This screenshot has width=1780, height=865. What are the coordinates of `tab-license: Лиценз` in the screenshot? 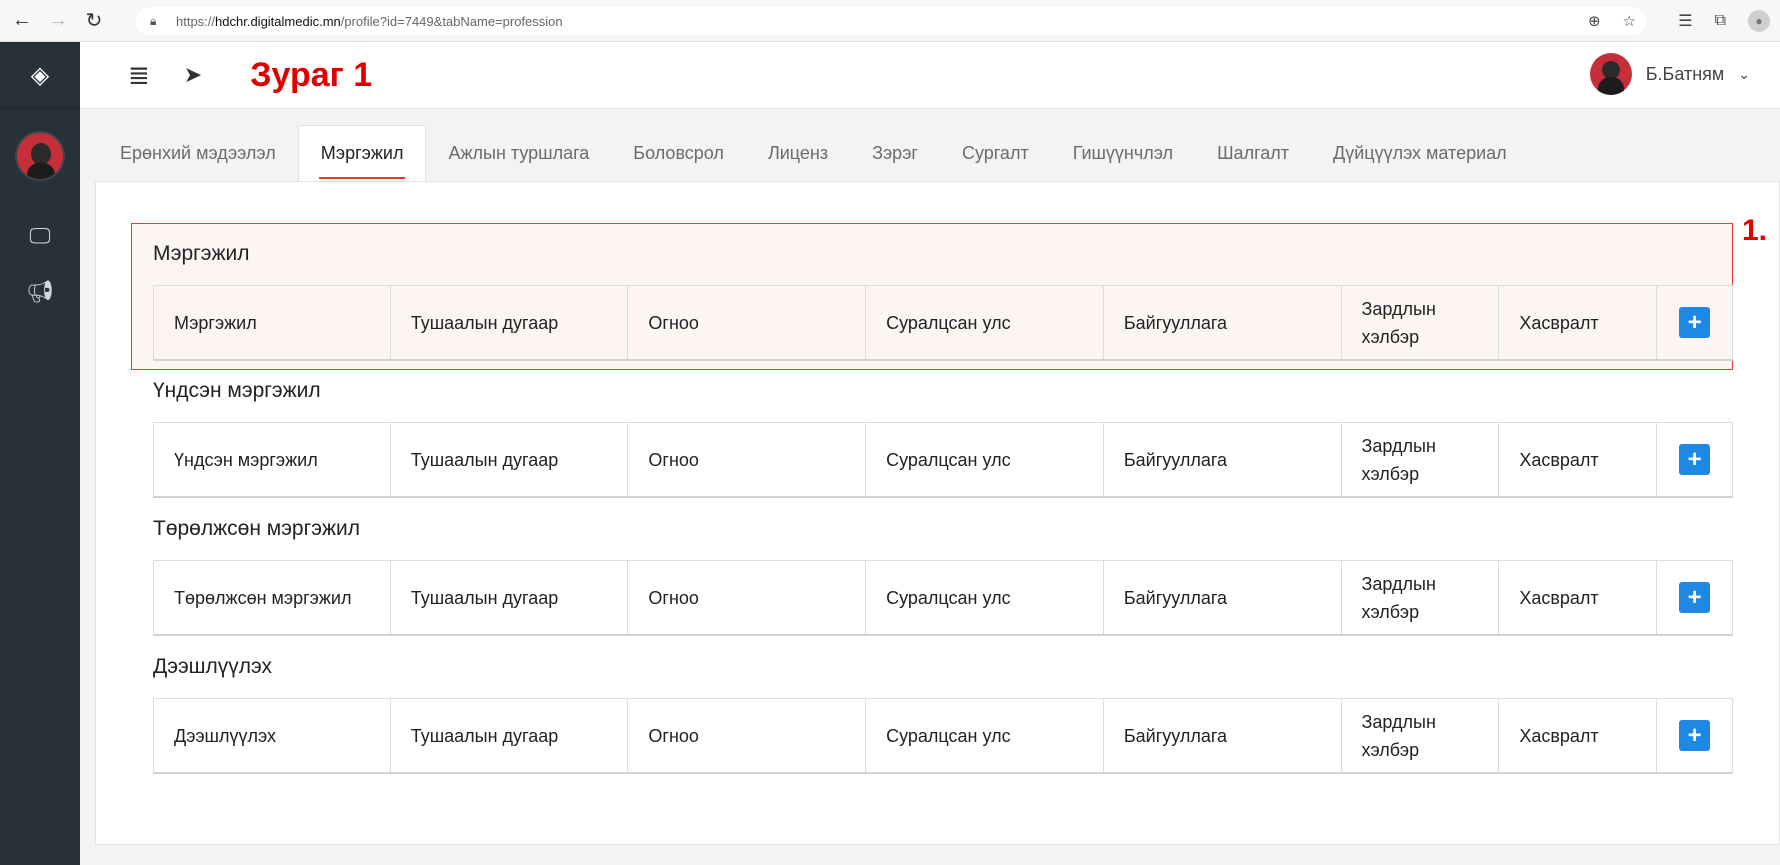 It's located at (798, 153).